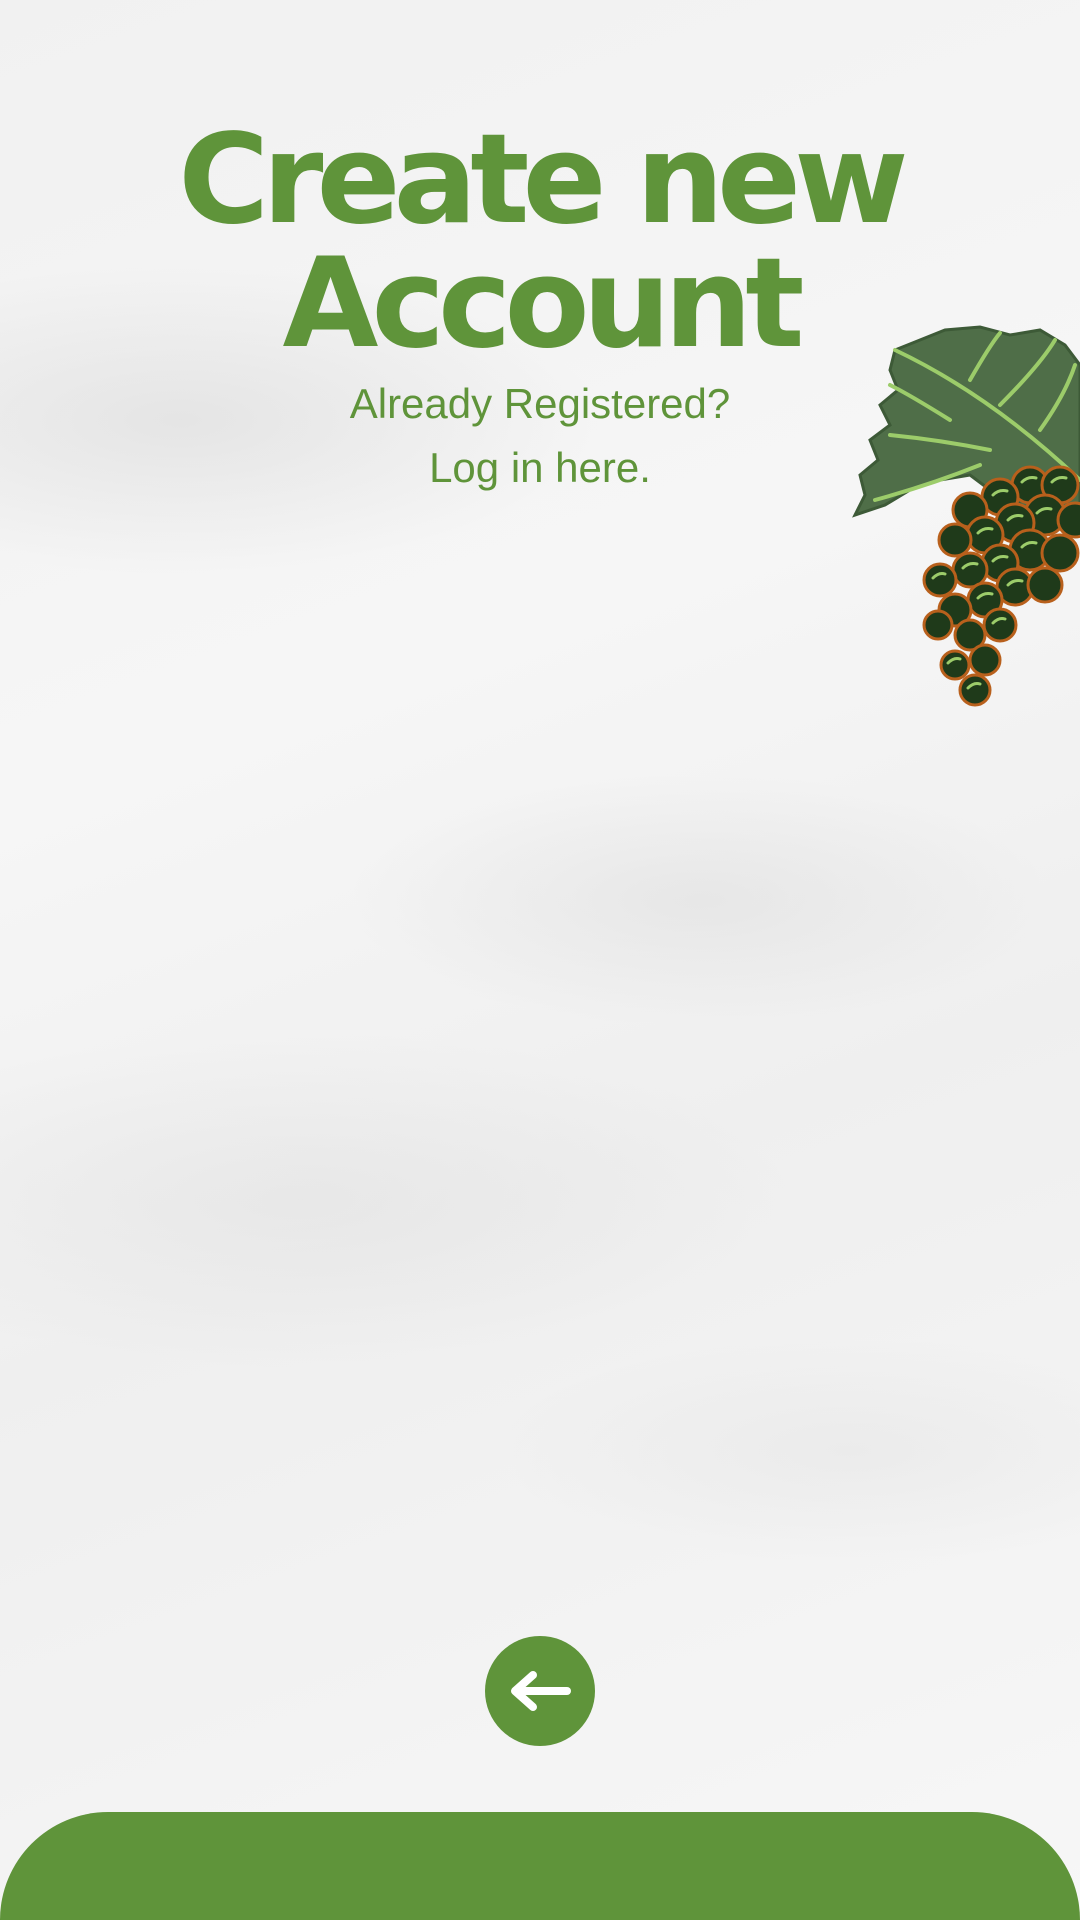  What do you see at coordinates (966, 516) in the screenshot?
I see `grapes-icon` at bounding box center [966, 516].